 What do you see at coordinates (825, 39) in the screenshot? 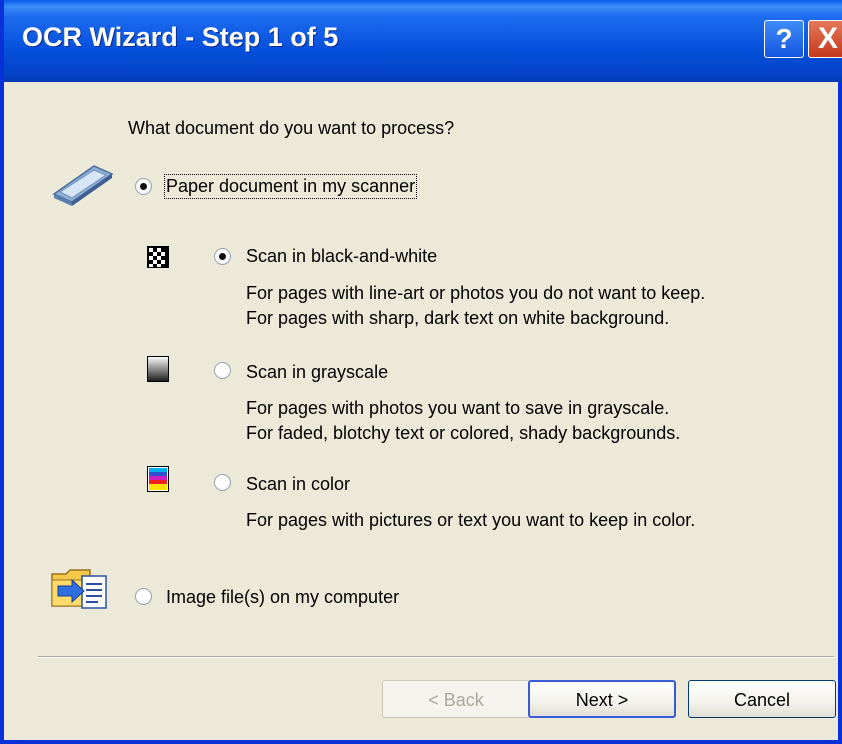
I see `close-button: X` at bounding box center [825, 39].